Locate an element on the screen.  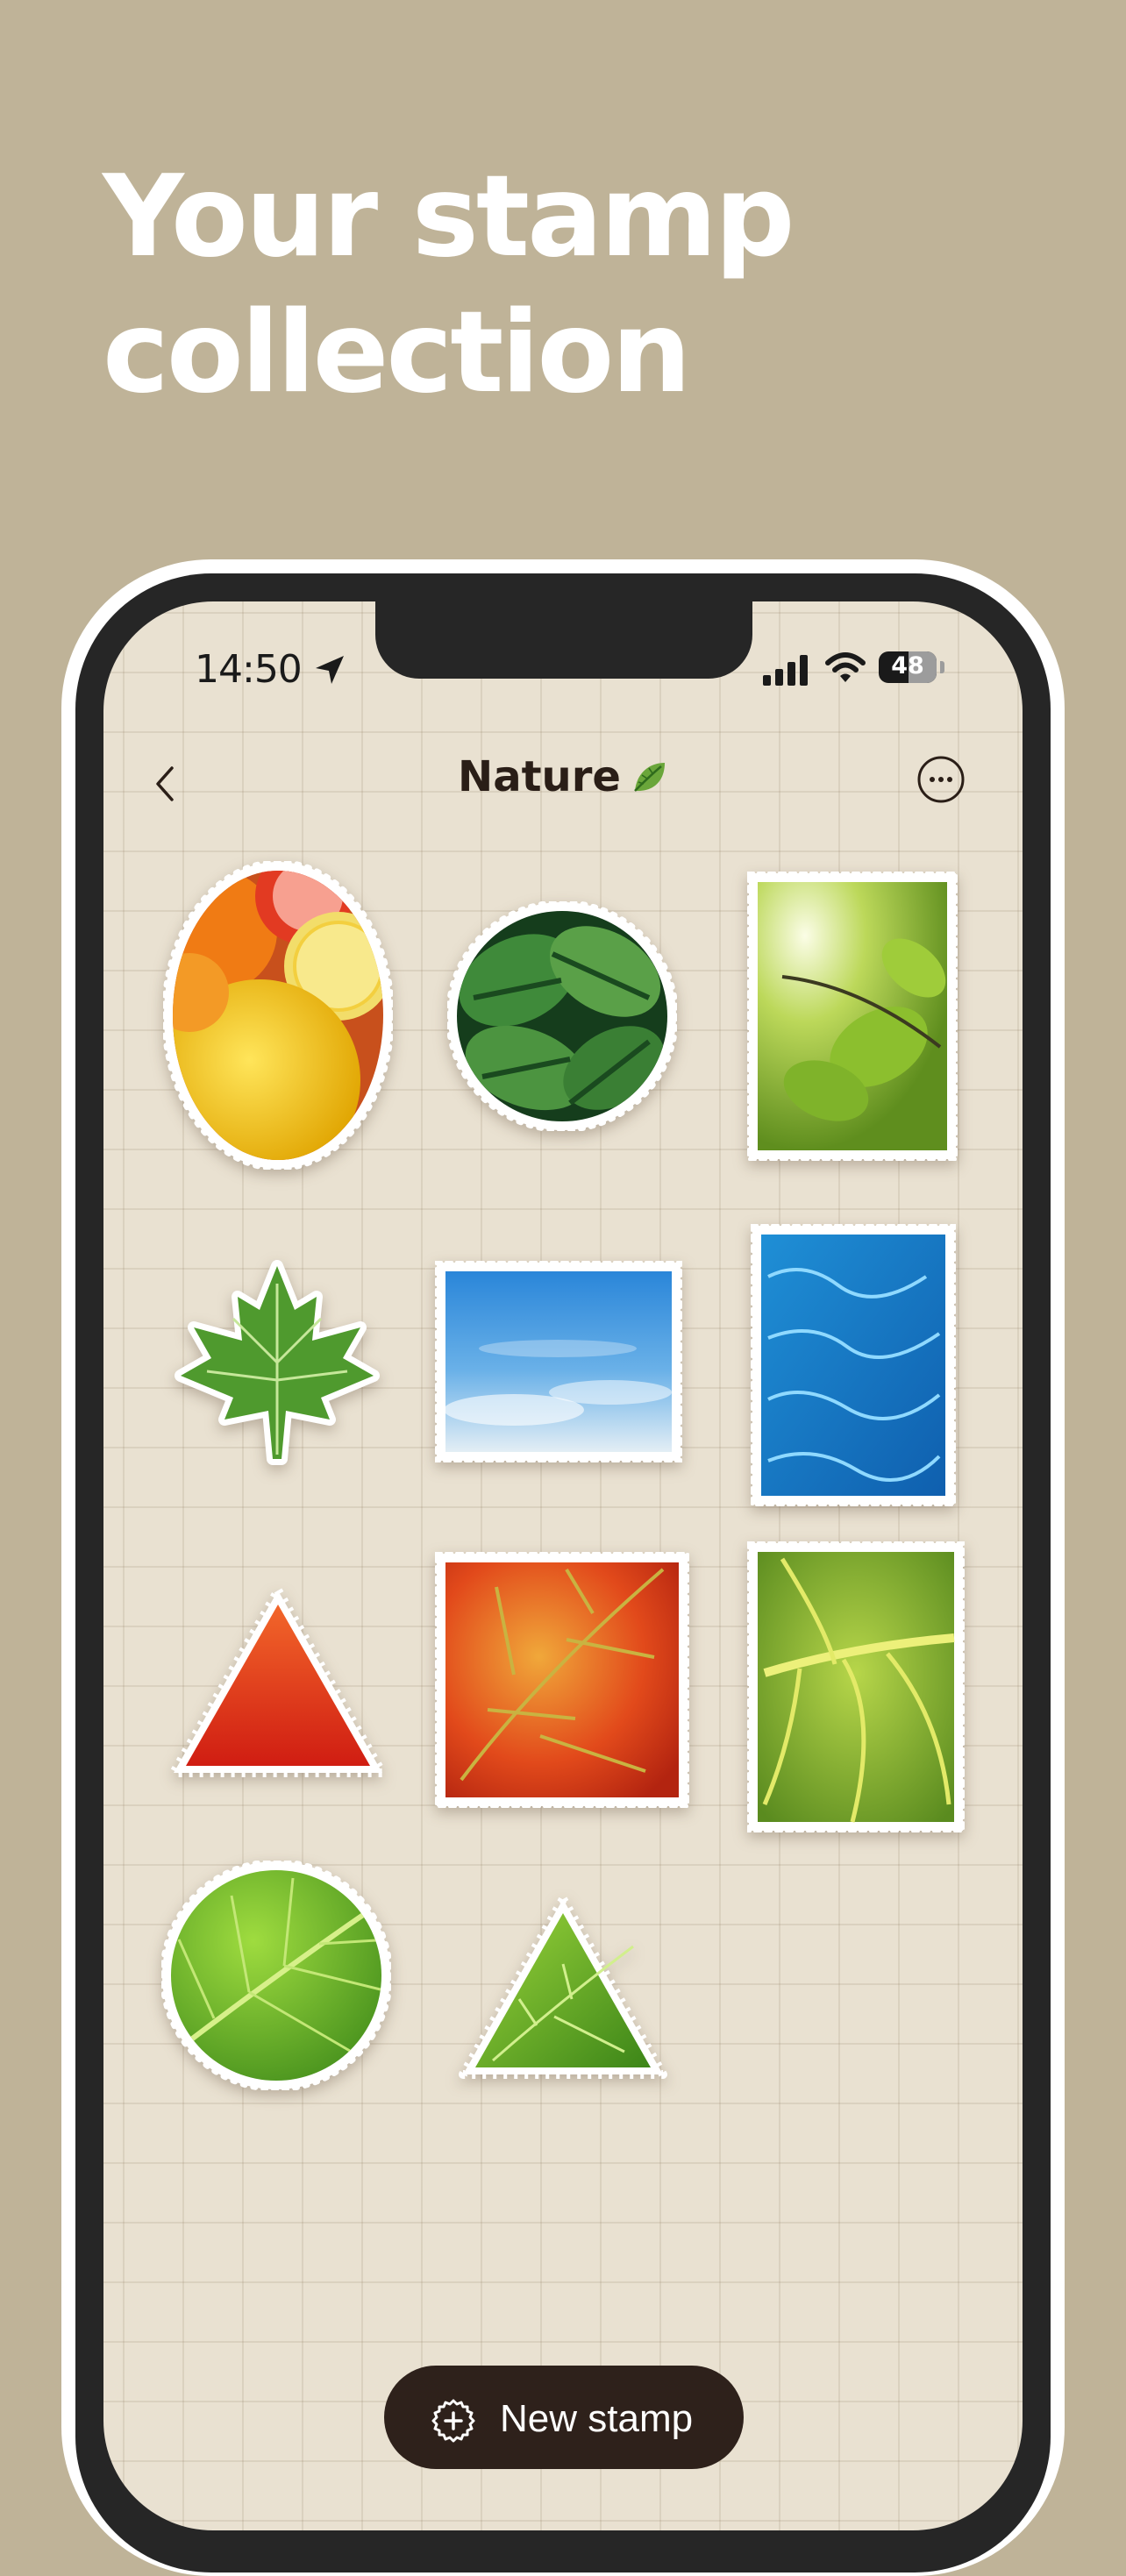
battery-level: 48 is located at coordinates (908, 666).